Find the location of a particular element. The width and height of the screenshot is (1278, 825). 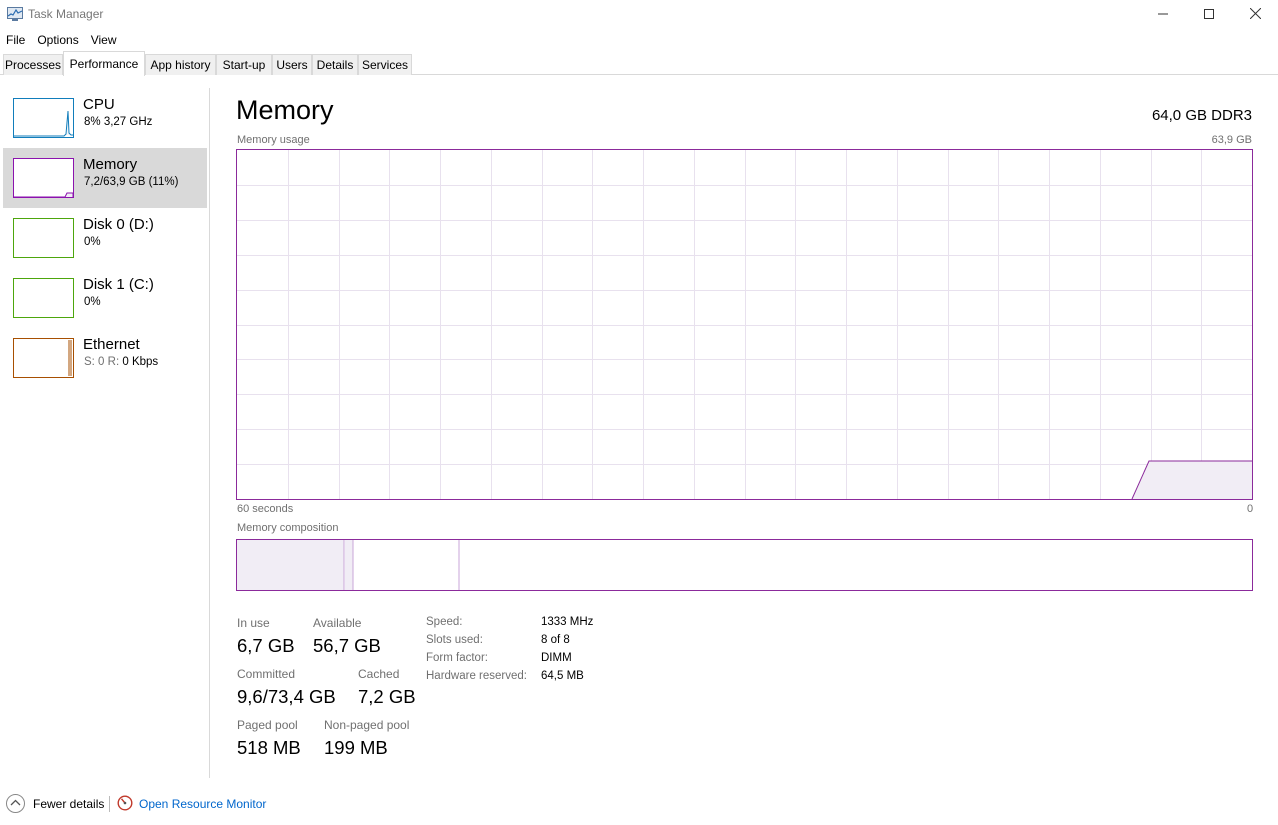

sidebar-item-cpu: CPU 8% 3,27 GHz is located at coordinates (105, 118).